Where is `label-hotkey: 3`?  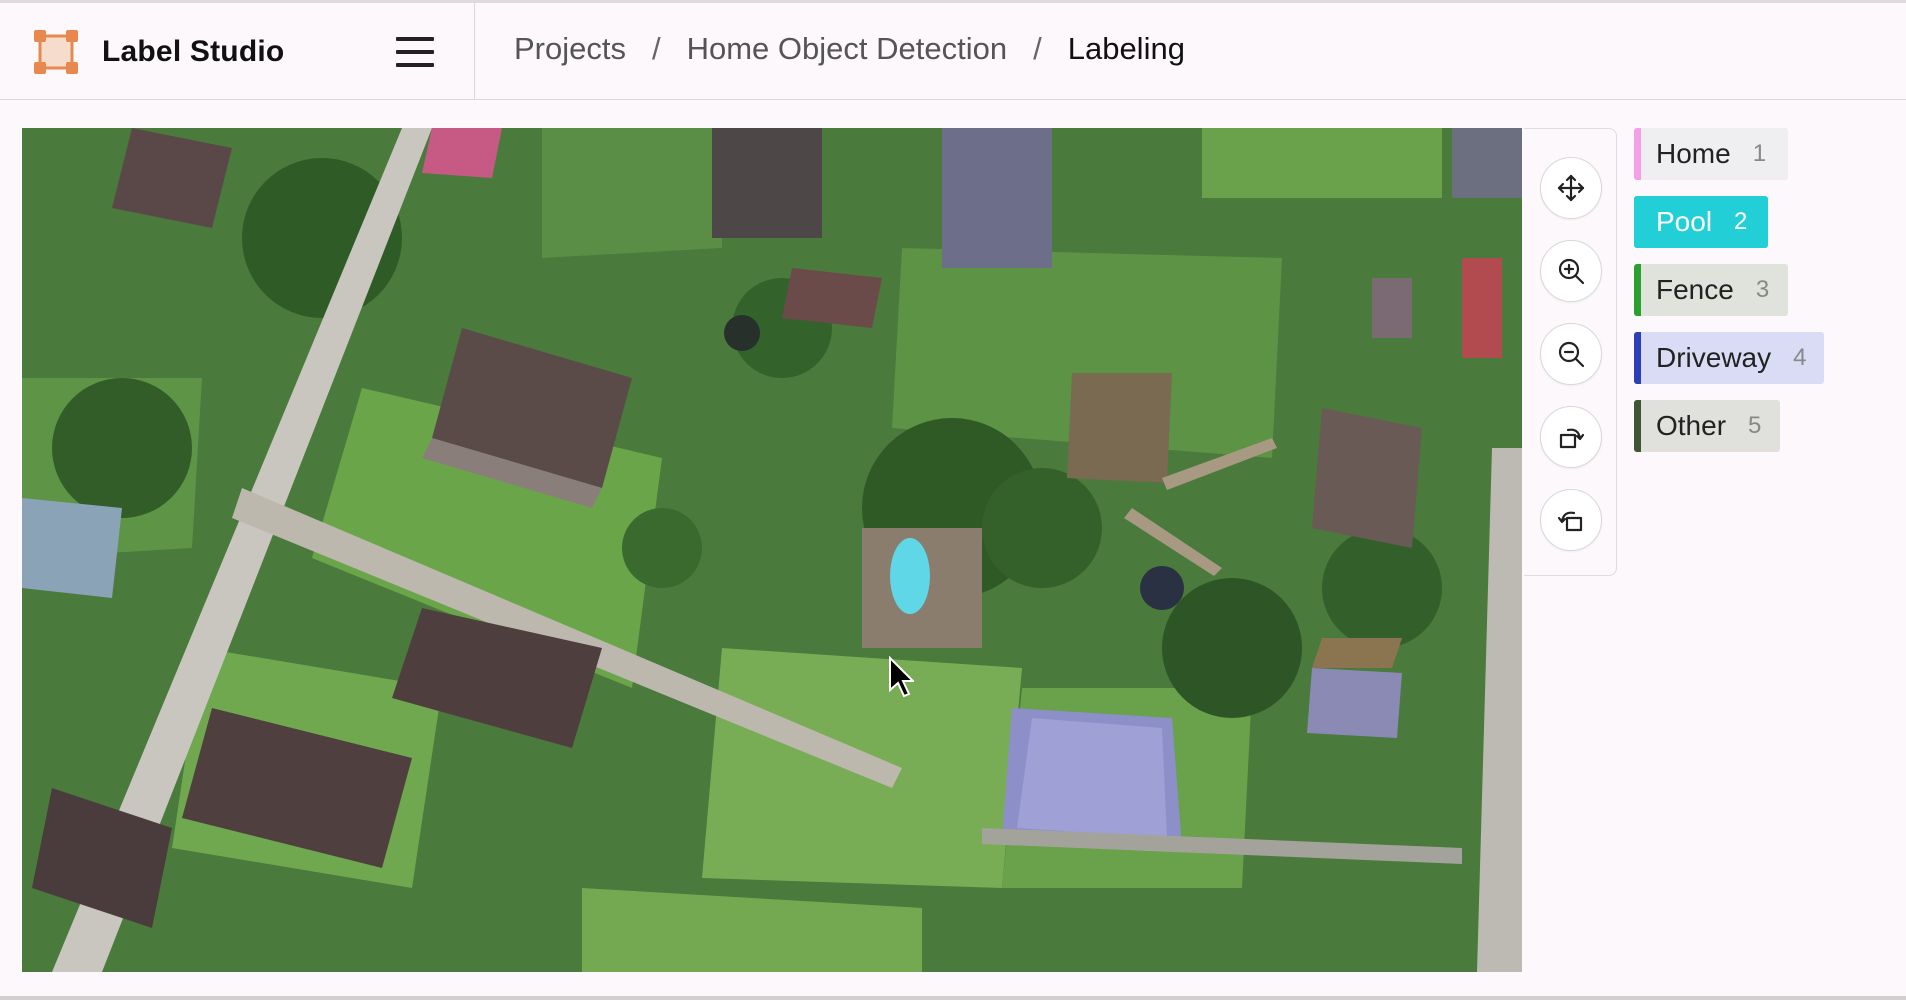
label-hotkey: 3 is located at coordinates (1762, 289).